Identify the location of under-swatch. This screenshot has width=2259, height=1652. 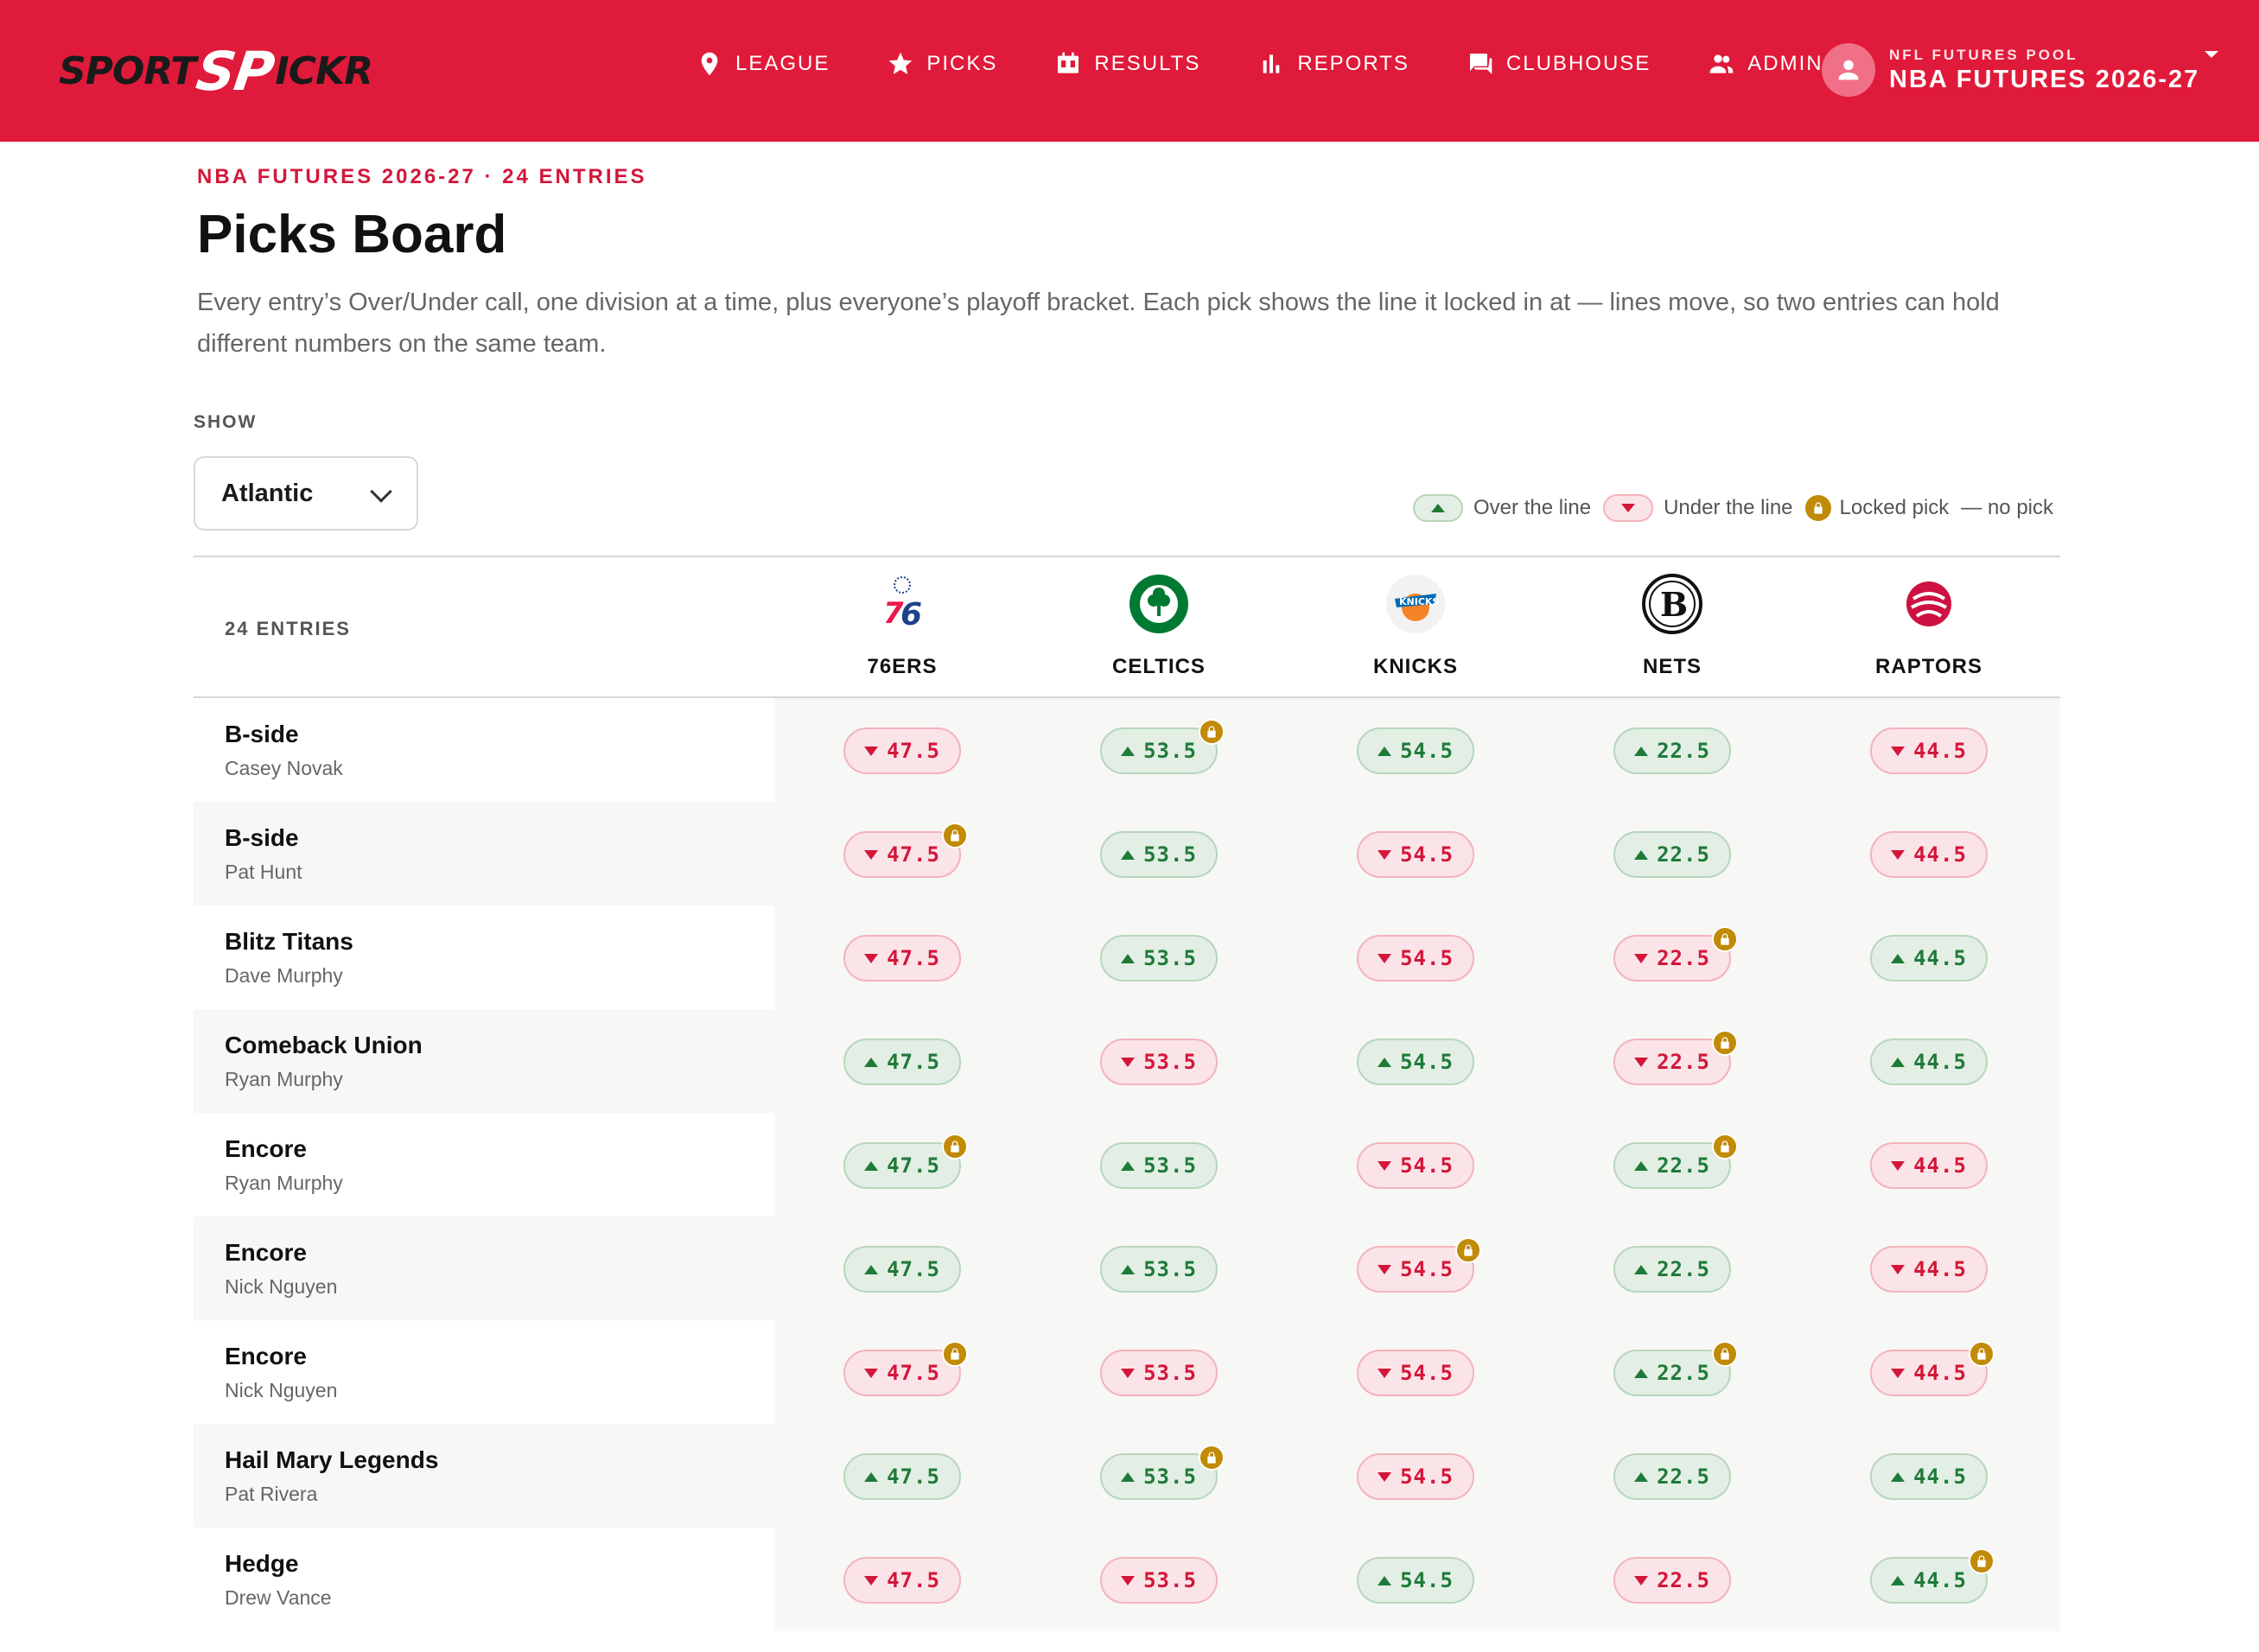
(1628, 508).